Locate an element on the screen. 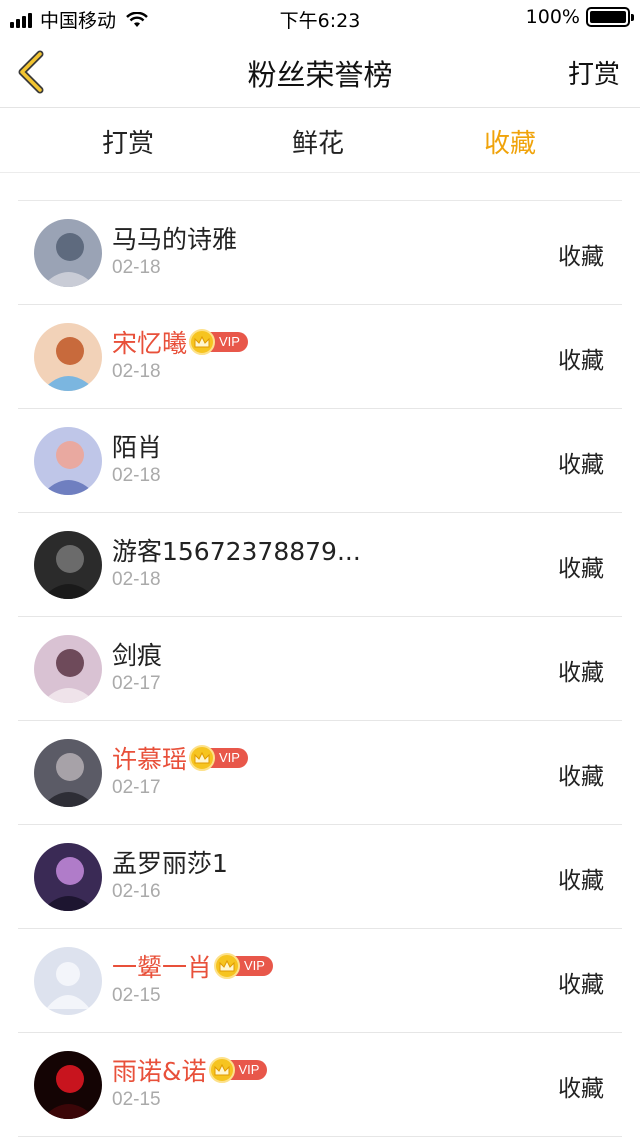 This screenshot has width=640, height=1139. nav-bar: 粉丝荣誉榜 打赏 is located at coordinates (320, 72).